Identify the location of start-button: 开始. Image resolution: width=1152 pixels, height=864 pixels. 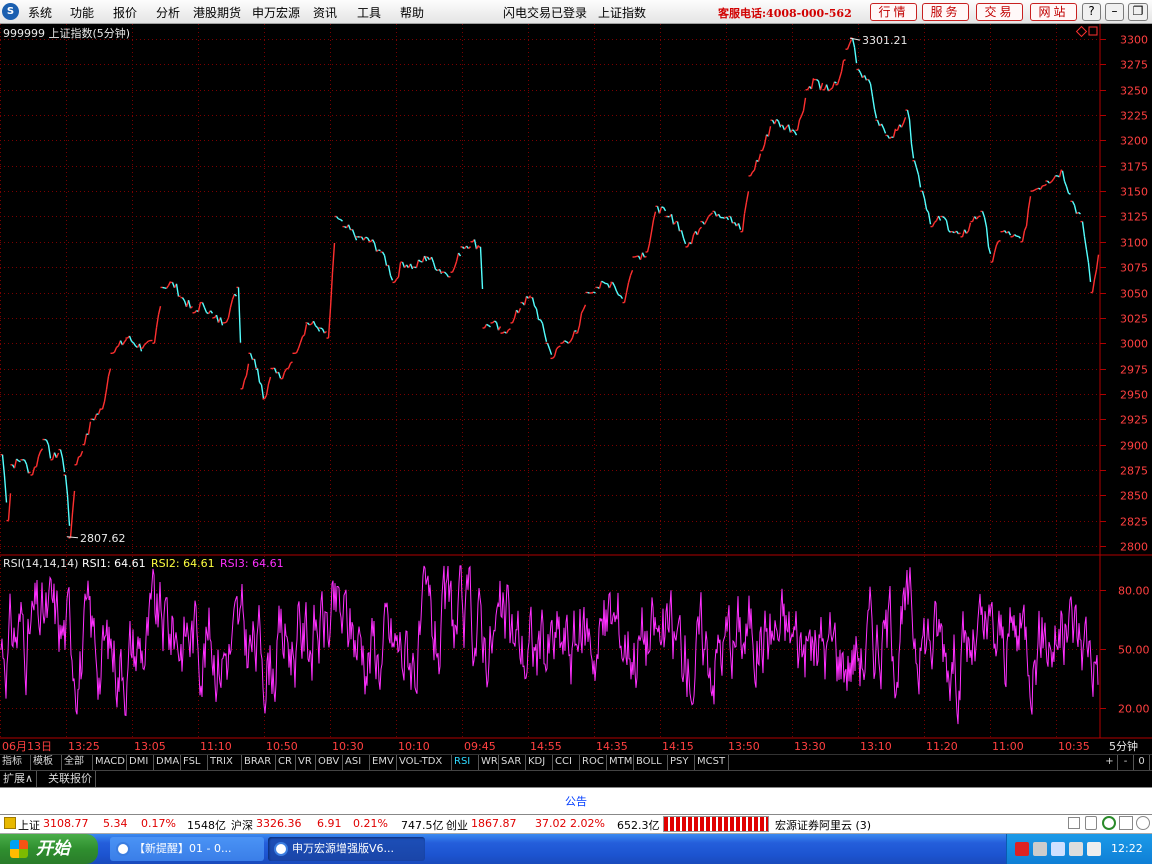
(49, 849).